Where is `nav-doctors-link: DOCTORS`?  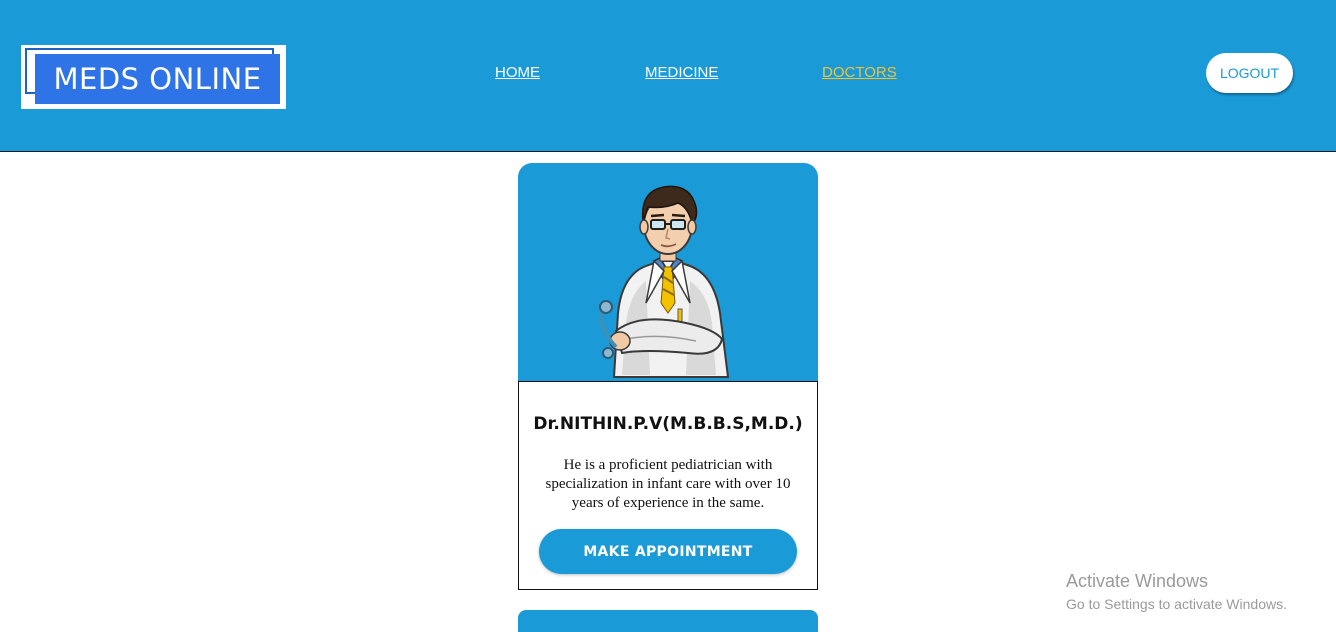
nav-doctors-link: DOCTORS is located at coordinates (859, 74).